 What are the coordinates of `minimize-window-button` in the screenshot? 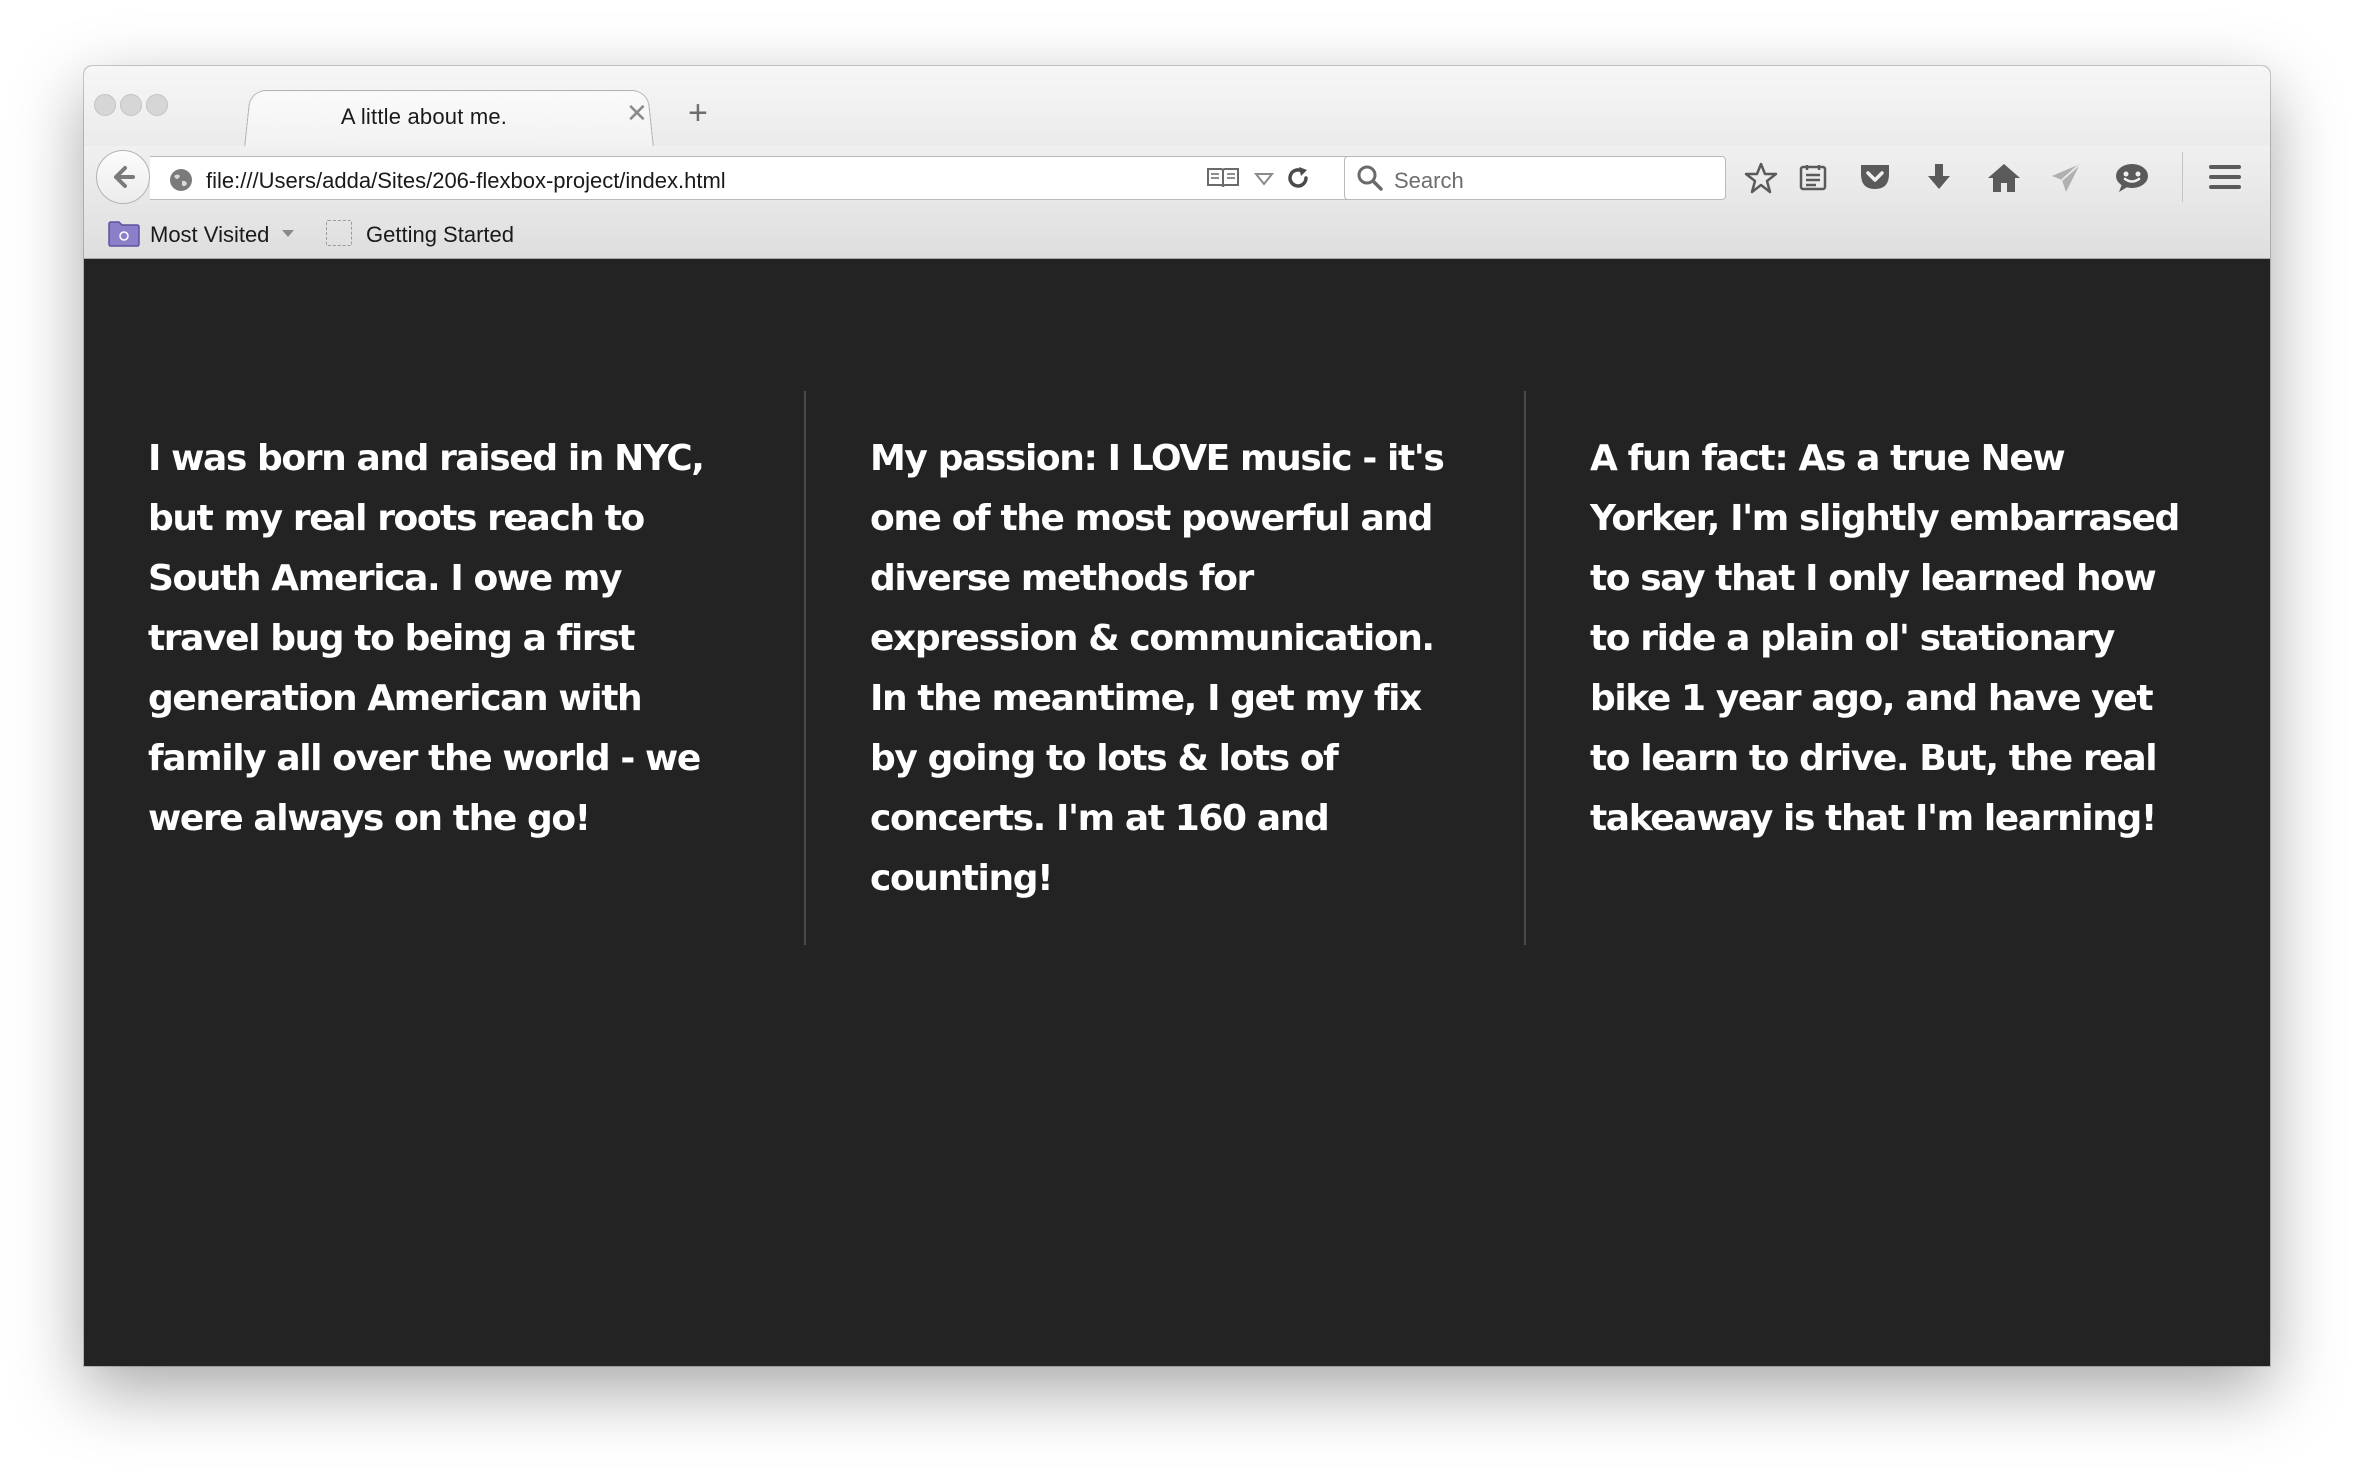 It's located at (131, 105).